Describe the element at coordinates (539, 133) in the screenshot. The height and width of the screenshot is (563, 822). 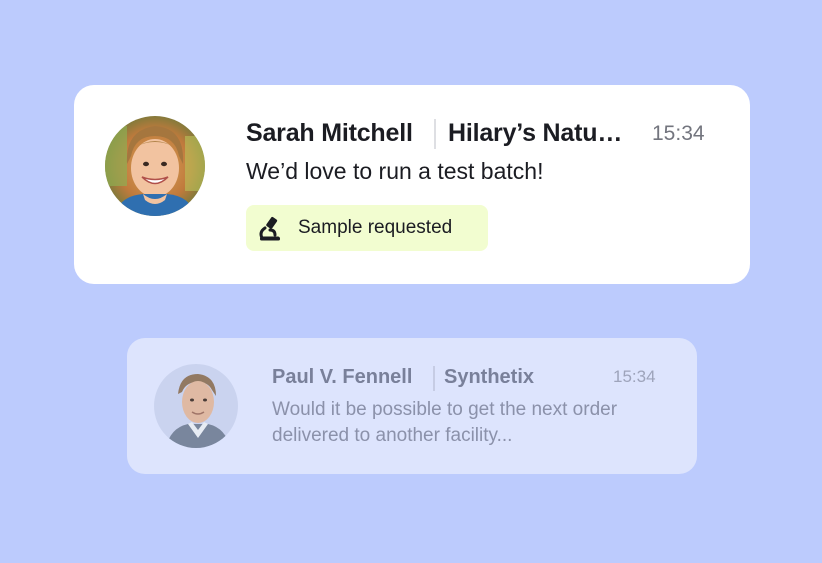
I see `company-name: Hilary’s Natural Foods` at that location.